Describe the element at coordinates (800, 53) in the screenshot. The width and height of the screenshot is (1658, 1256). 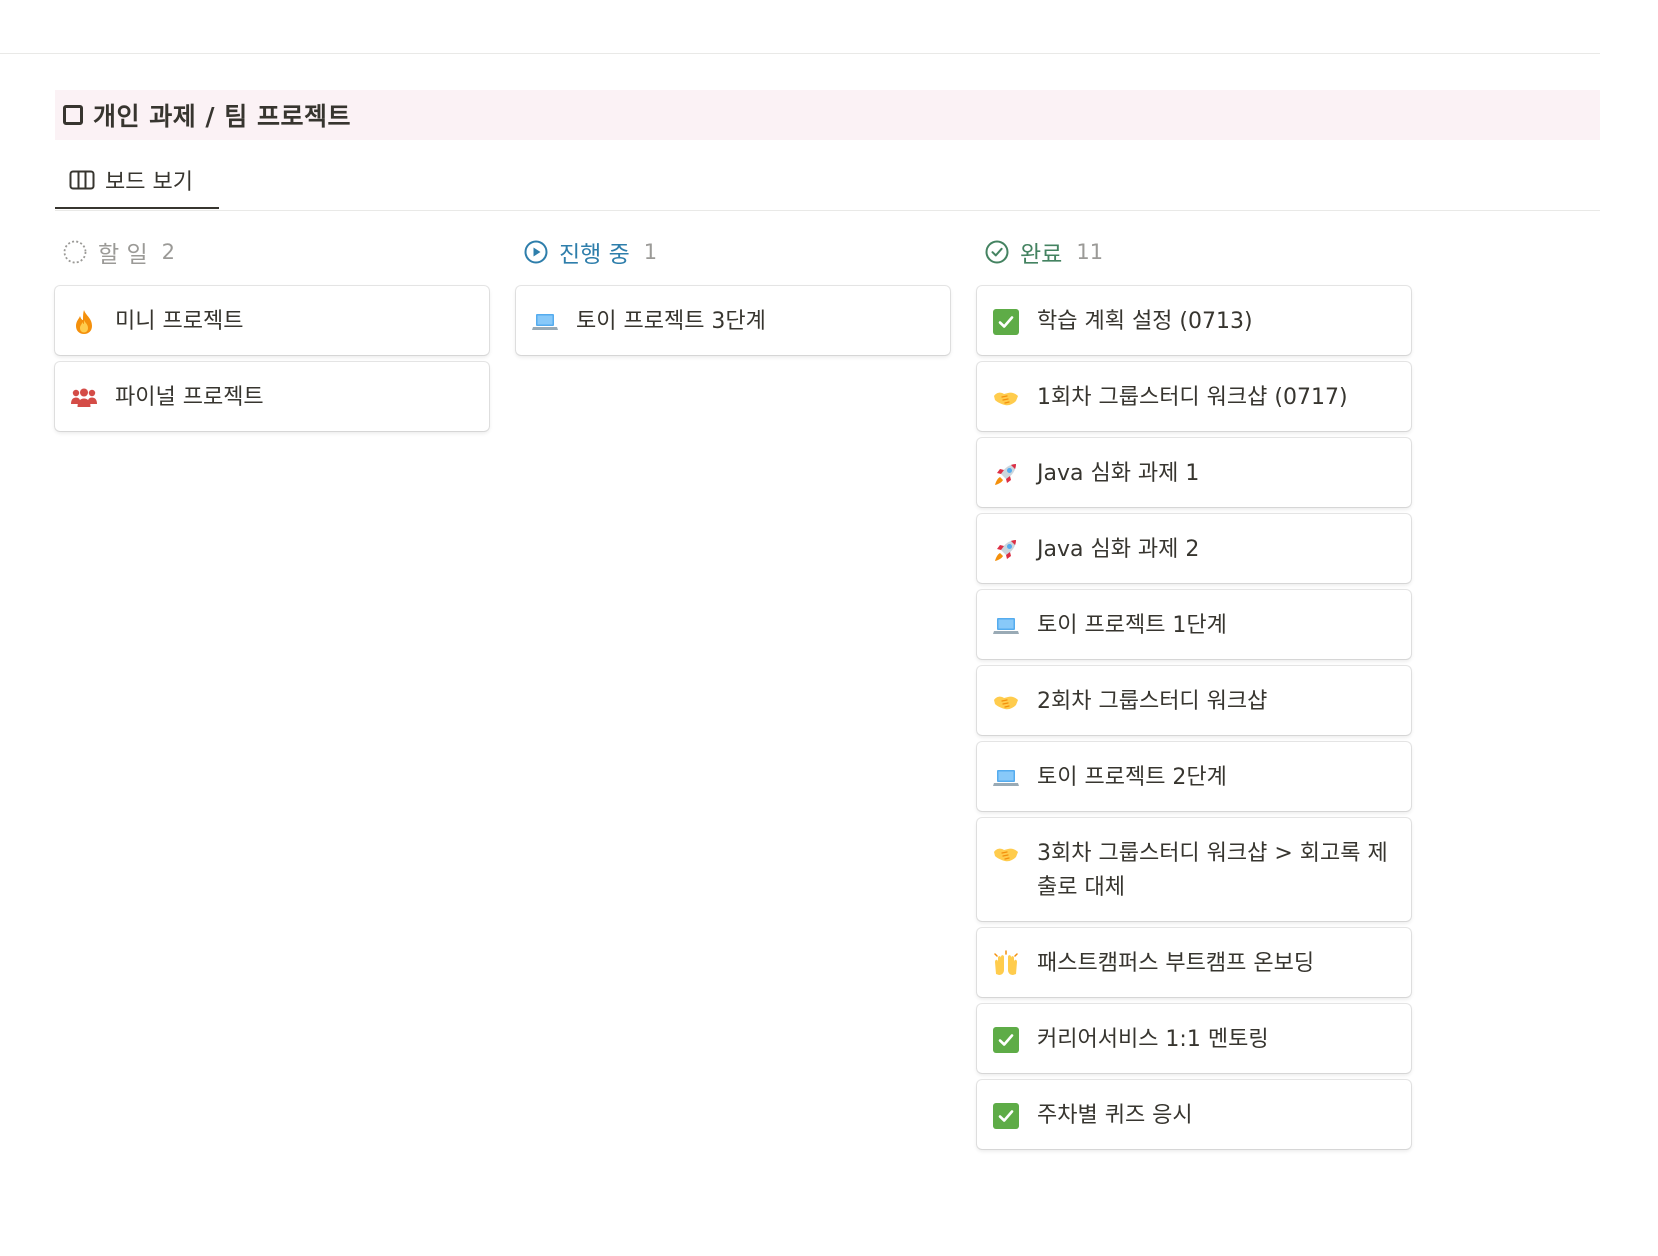
I see `top-divider` at that location.